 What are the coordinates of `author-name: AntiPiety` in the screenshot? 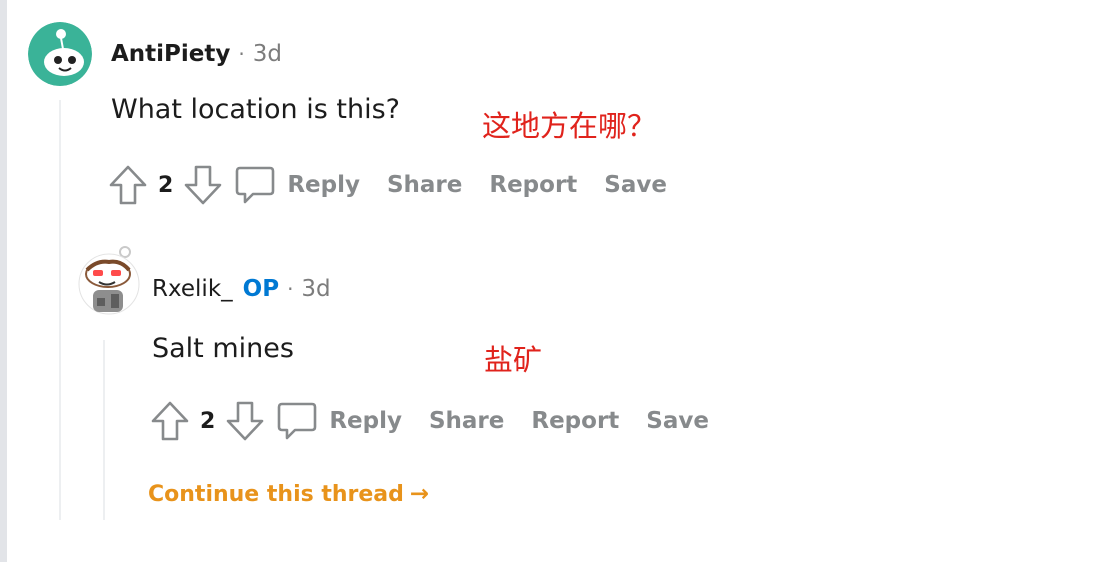 It's located at (170, 54).